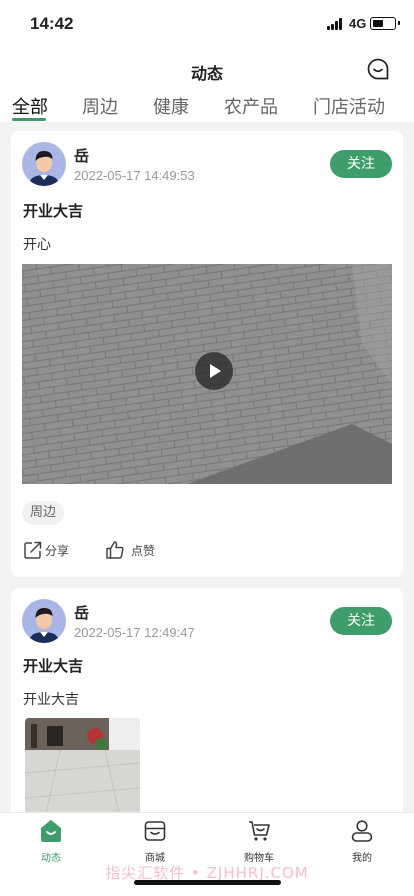 This screenshot has height=896, width=414. What do you see at coordinates (207, 25) in the screenshot?
I see `status-bar: 14:42 4G` at bounding box center [207, 25].